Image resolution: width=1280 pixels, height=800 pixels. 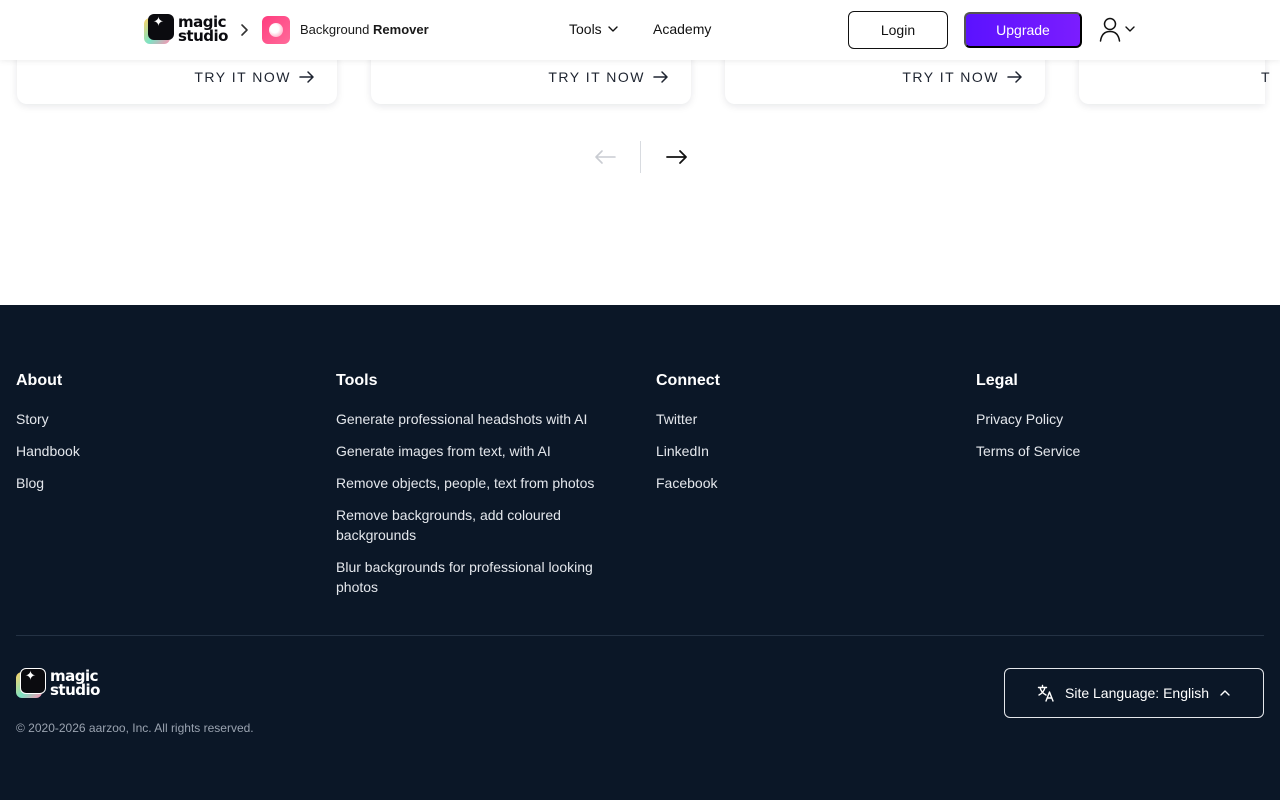 I want to click on site-language-button: Site Language: English, so click(x=1134, y=693).